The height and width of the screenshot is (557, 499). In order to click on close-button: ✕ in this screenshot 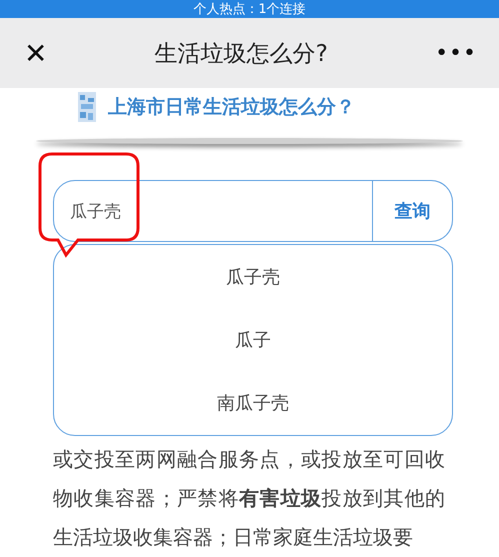, I will do `click(36, 53)`.